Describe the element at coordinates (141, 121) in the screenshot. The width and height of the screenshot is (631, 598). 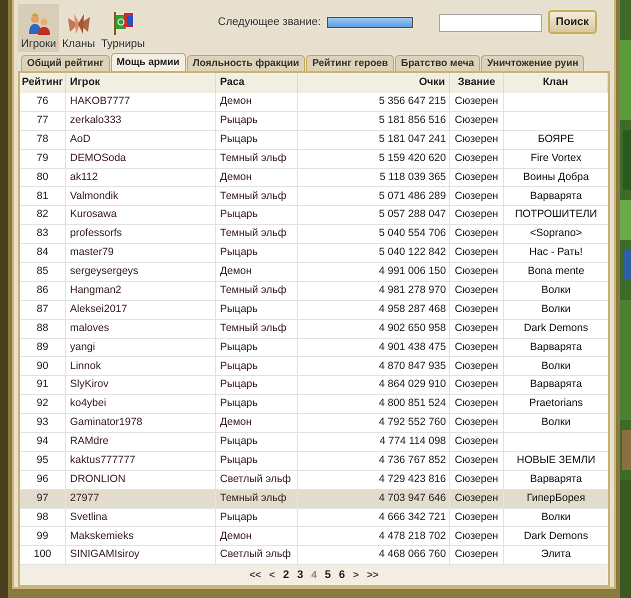
I see `player-link: zerkalo333` at that location.